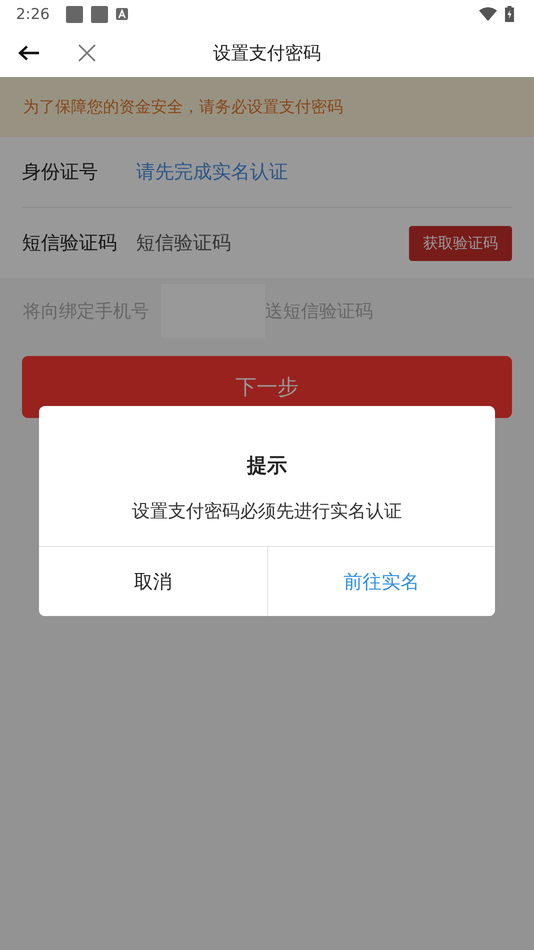  Describe the element at coordinates (60, 172) in the screenshot. I see `field-label: 身份证号` at that location.